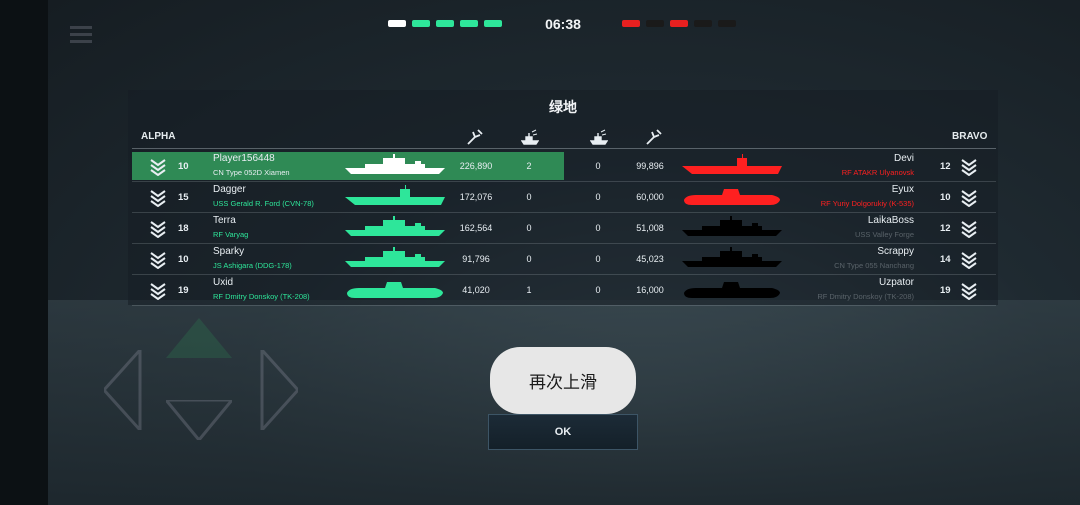  Describe the element at coordinates (564, 148) in the screenshot. I see `header-divider` at that location.